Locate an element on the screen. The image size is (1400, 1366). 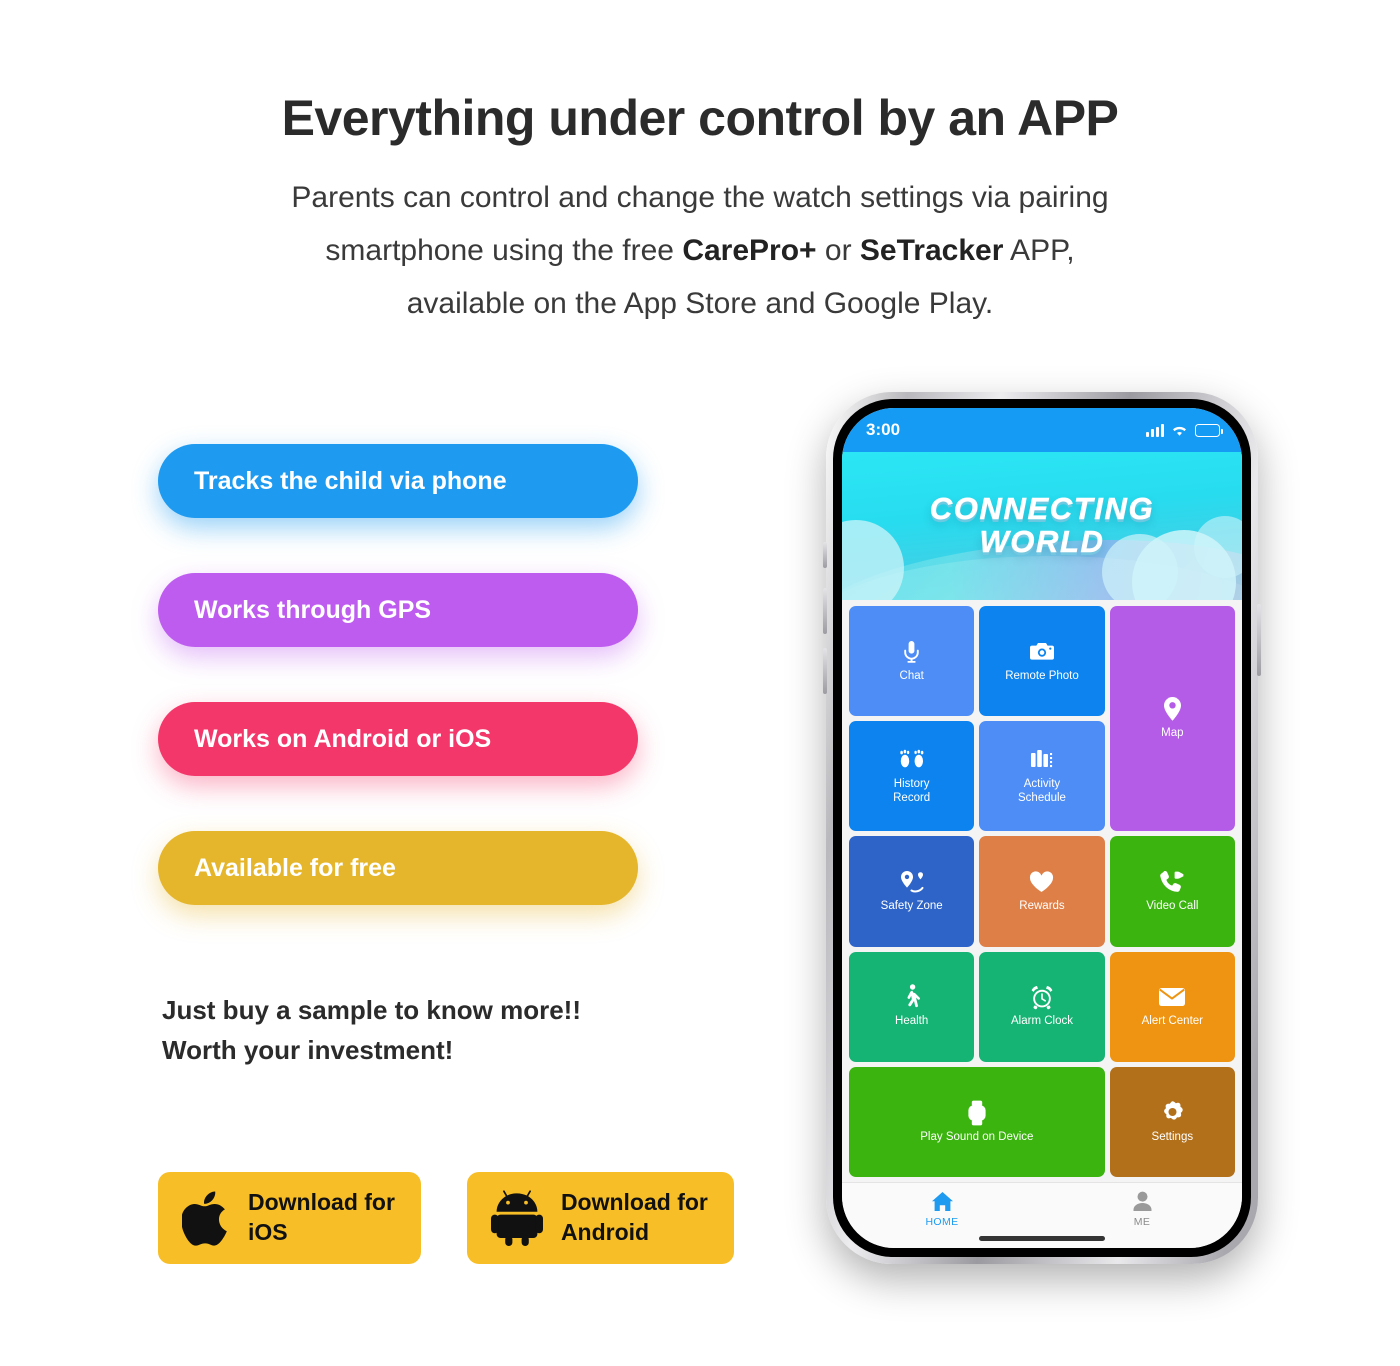
download-ios-button: Download for iOS is located at coordinates (289, 1218).